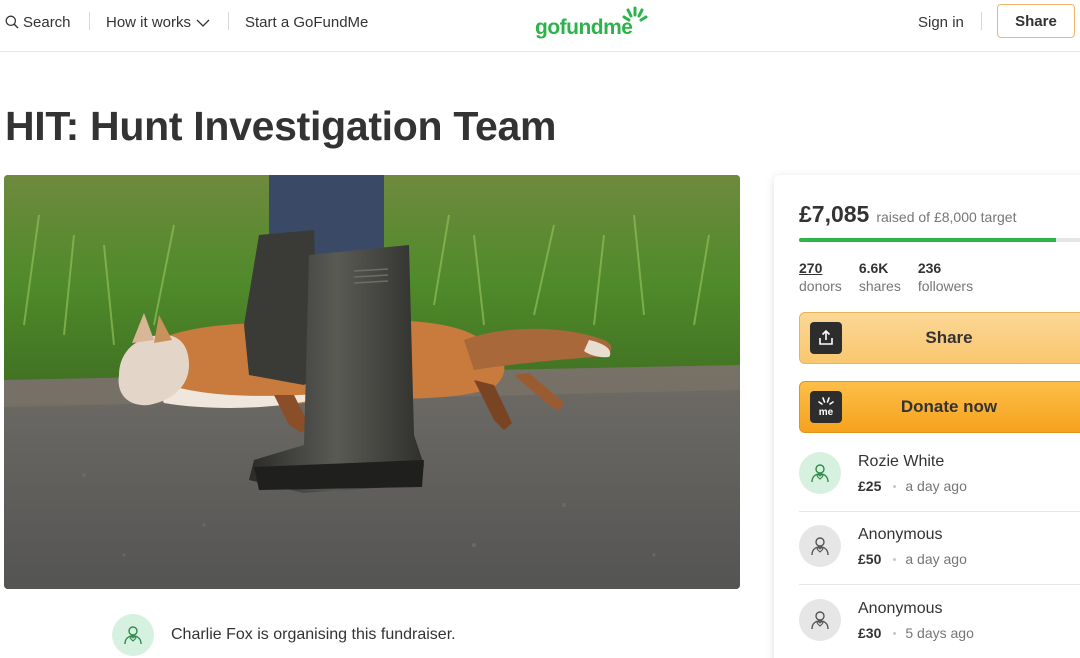 This screenshot has height=658, width=1080. I want to click on donor-name: Rozie White, so click(901, 461).